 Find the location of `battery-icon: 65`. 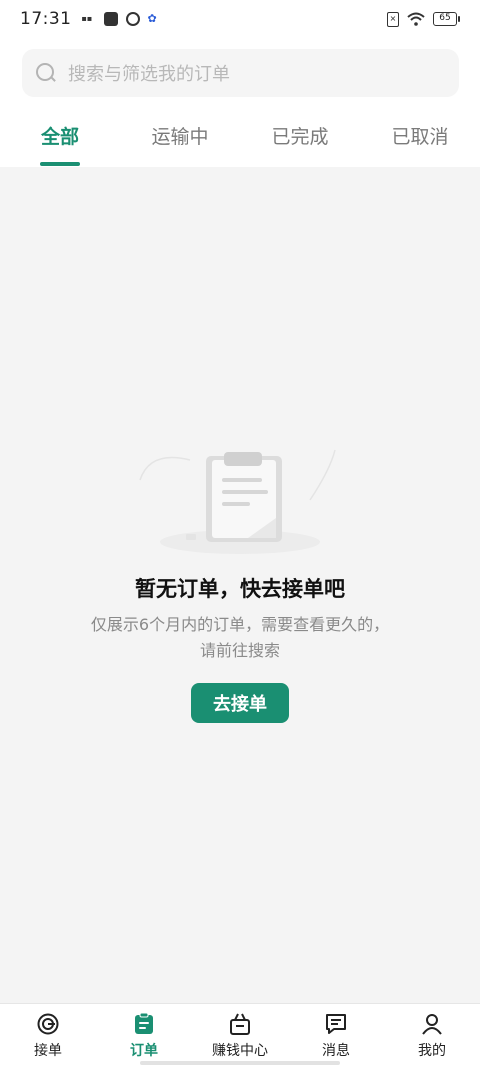

battery-icon: 65 is located at coordinates (446, 19).